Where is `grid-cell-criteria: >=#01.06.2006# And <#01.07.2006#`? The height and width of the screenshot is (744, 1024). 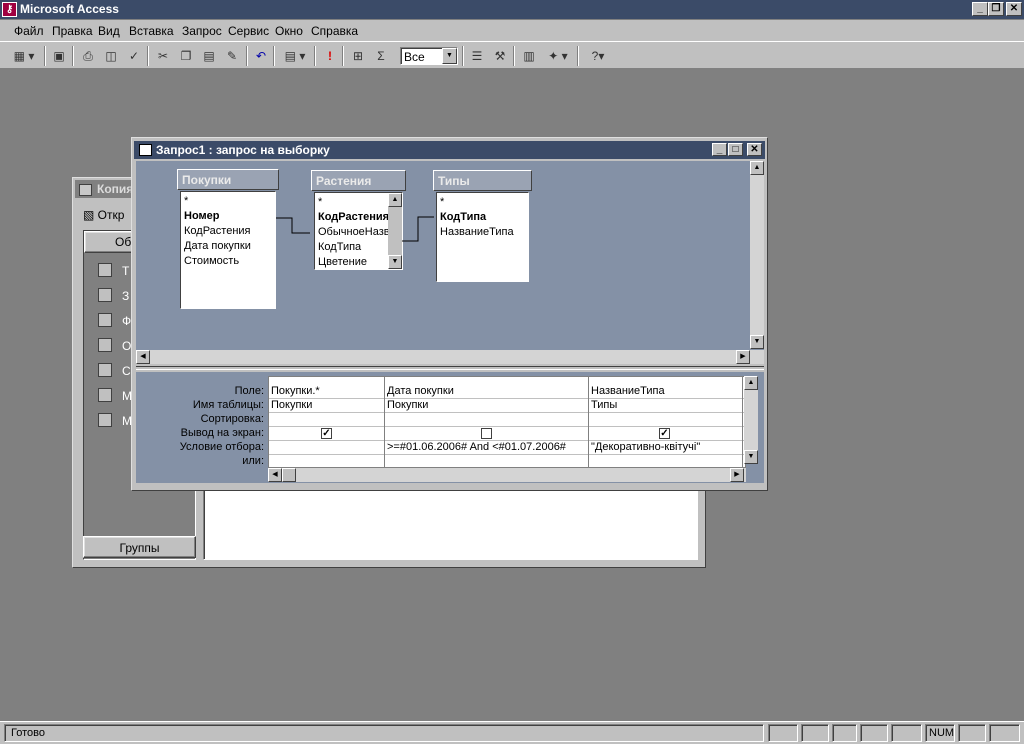
grid-cell-criteria: >=#01.06.2006# And <#01.07.2006# is located at coordinates (476, 447).